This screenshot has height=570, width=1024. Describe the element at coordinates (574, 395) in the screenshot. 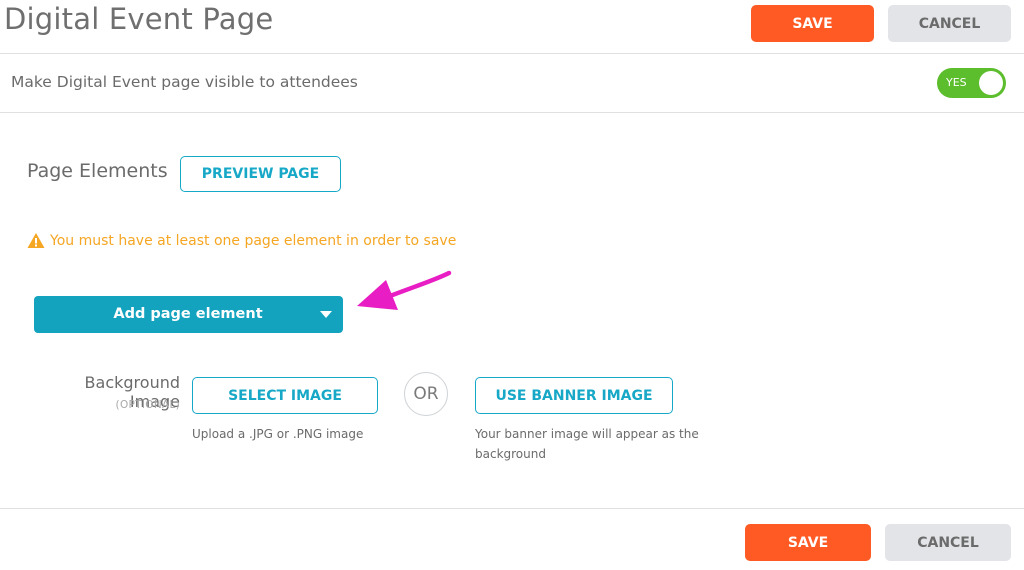

I see `use-banner-image-button: USE BANNER IMAGE` at that location.